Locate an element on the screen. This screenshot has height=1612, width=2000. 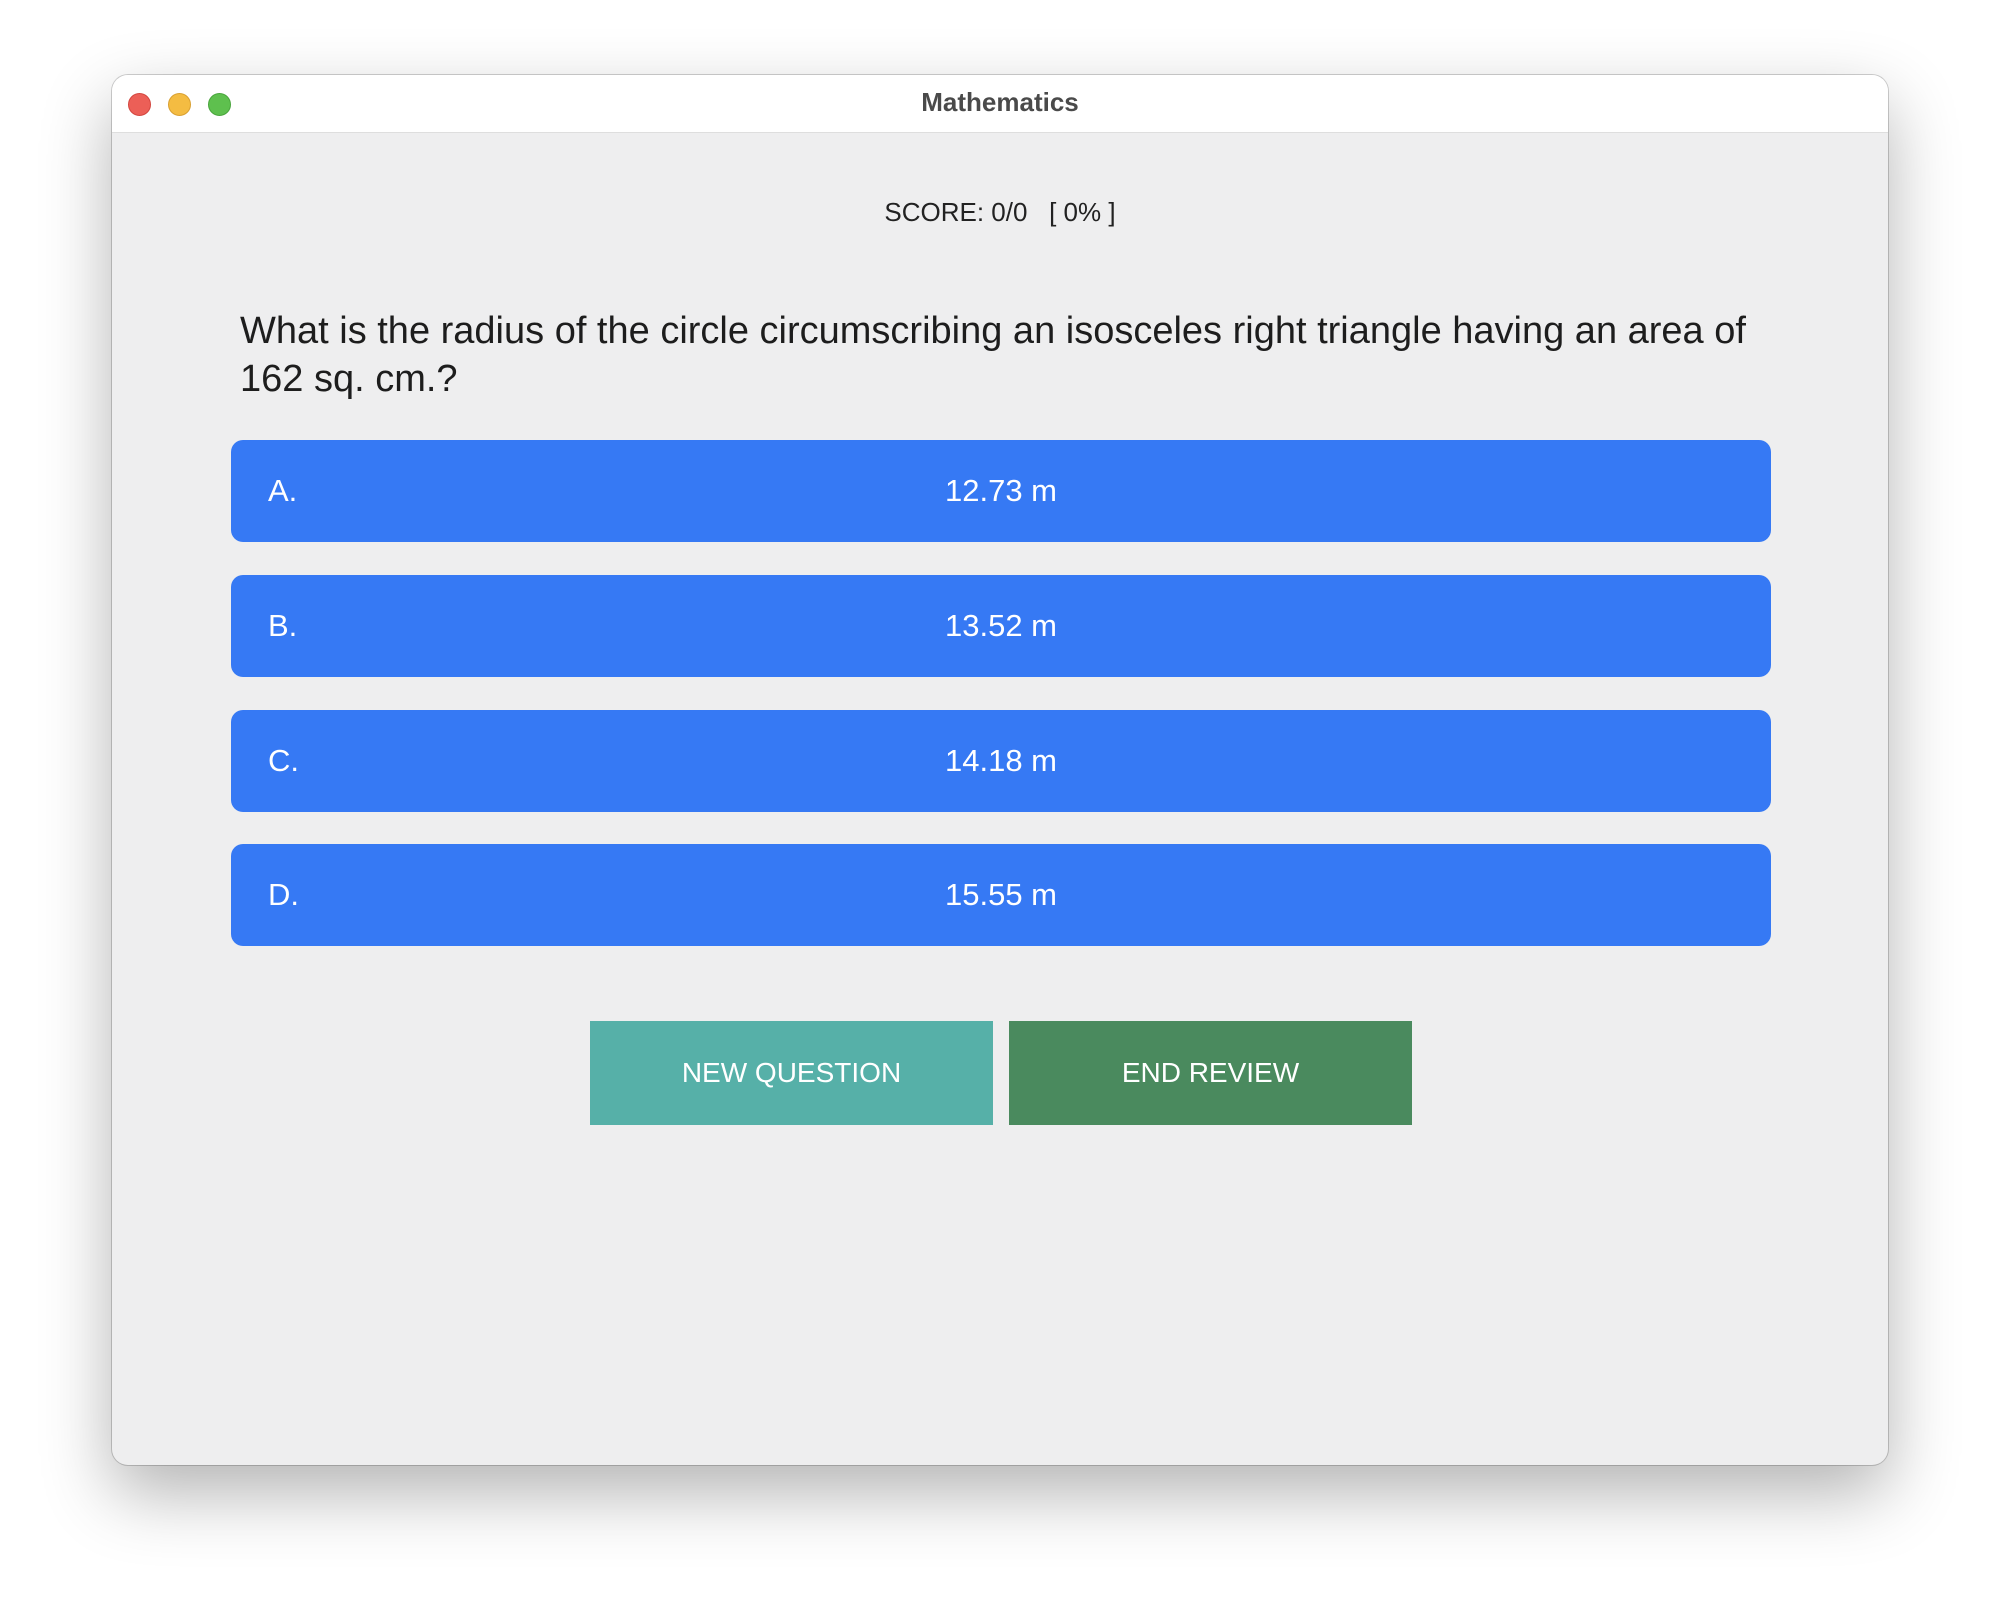
window-title: Mathematics is located at coordinates (1000, 102).